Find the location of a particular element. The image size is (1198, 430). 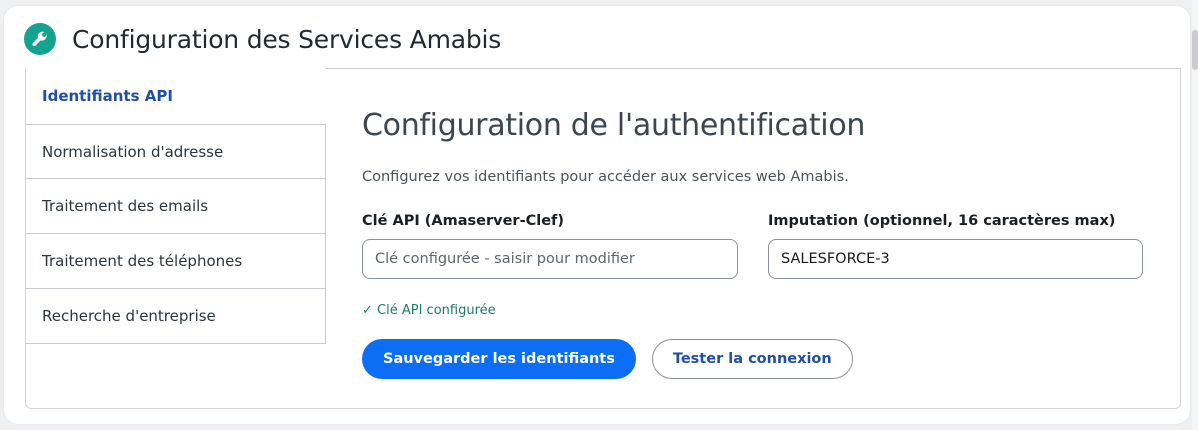

sidebar-item-label: Identifiants API is located at coordinates (107, 96).